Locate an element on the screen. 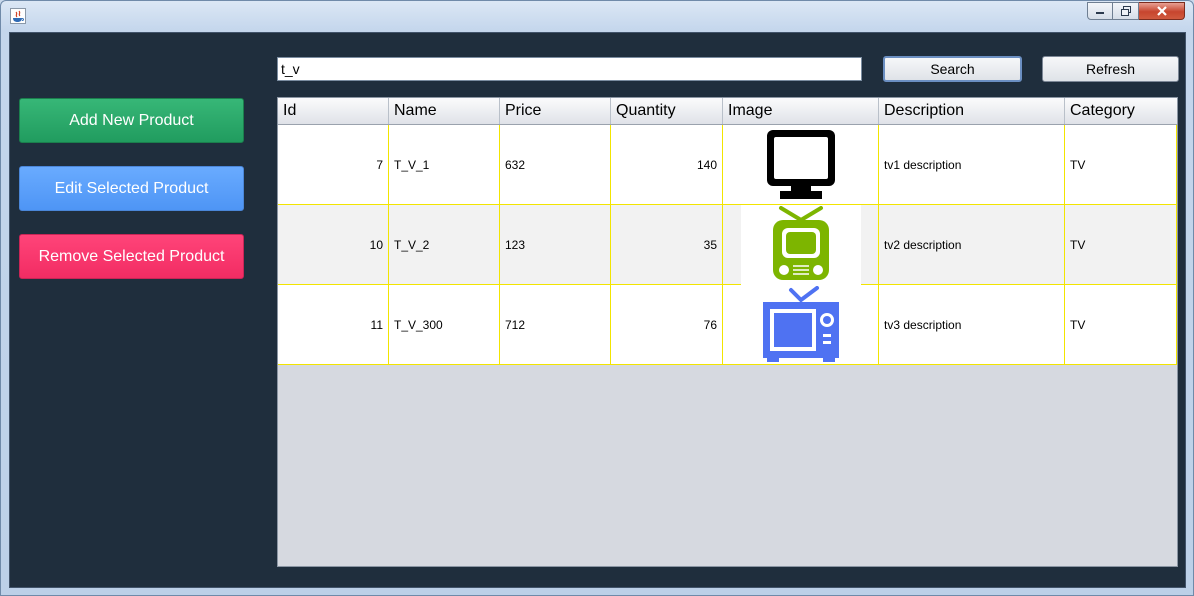 This screenshot has height=596, width=1194. column-header-description: Description is located at coordinates (972, 111).